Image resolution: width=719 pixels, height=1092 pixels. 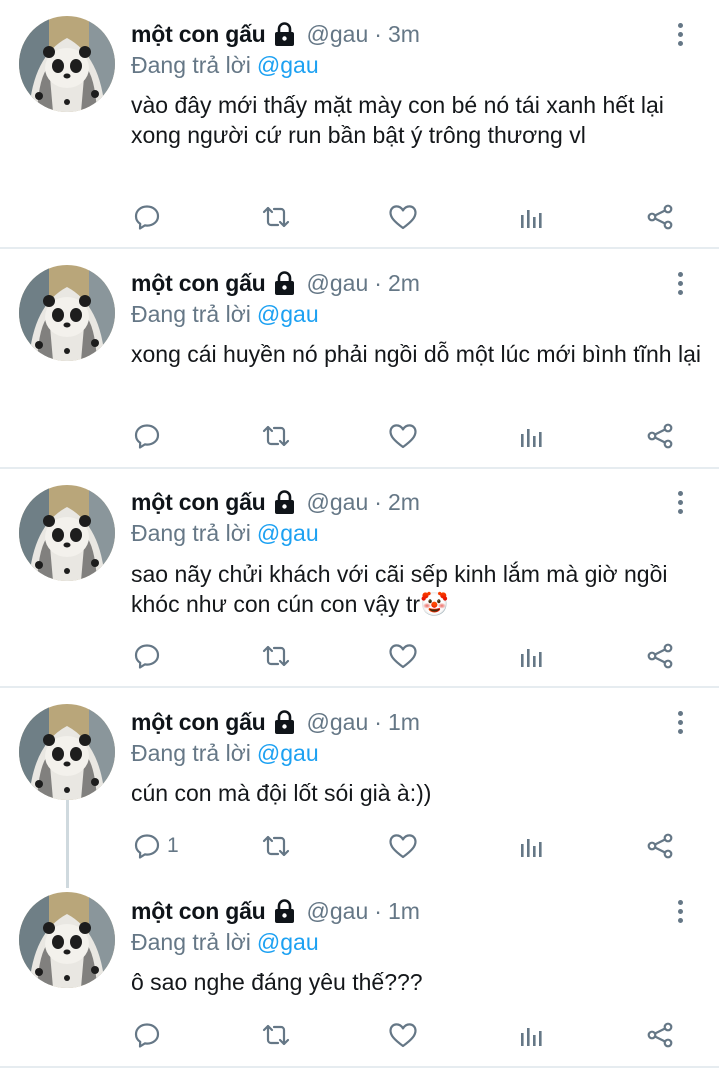 I want to click on timestamp: 3m, so click(x=404, y=34).